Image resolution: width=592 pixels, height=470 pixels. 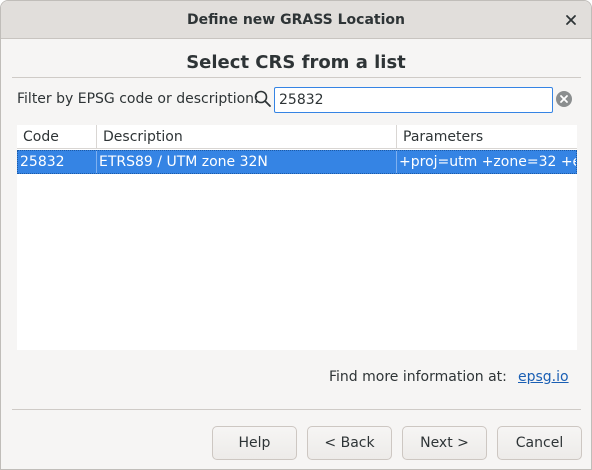 I want to click on close-button, so click(x=571, y=20).